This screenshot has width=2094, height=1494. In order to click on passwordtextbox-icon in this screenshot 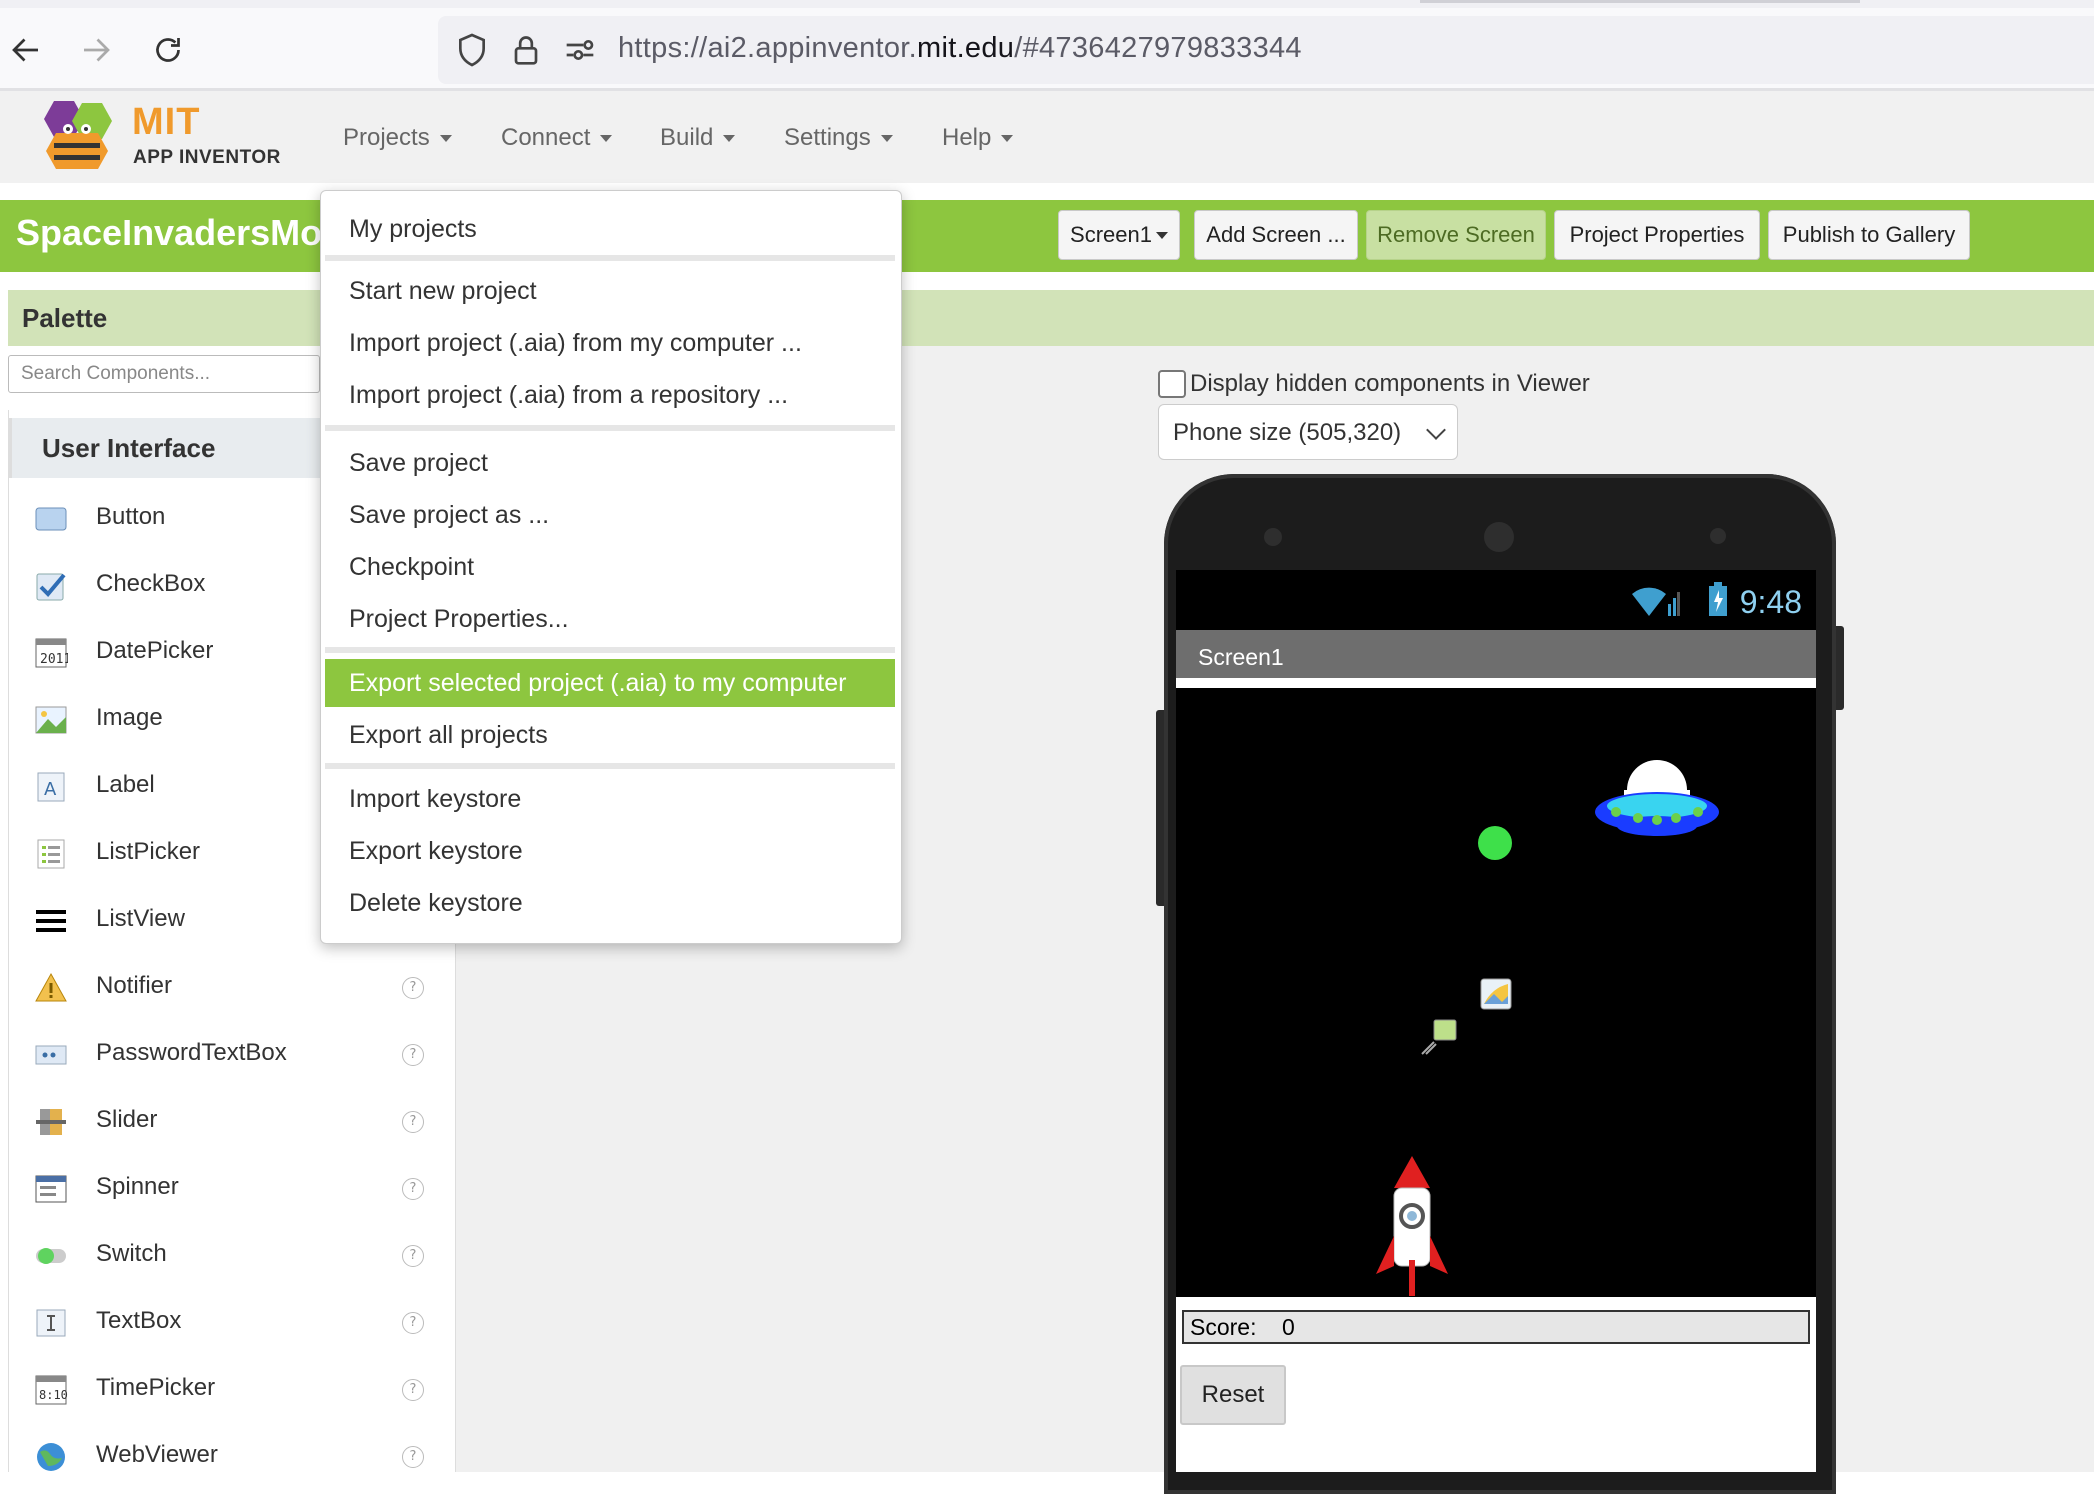, I will do `click(51, 1055)`.